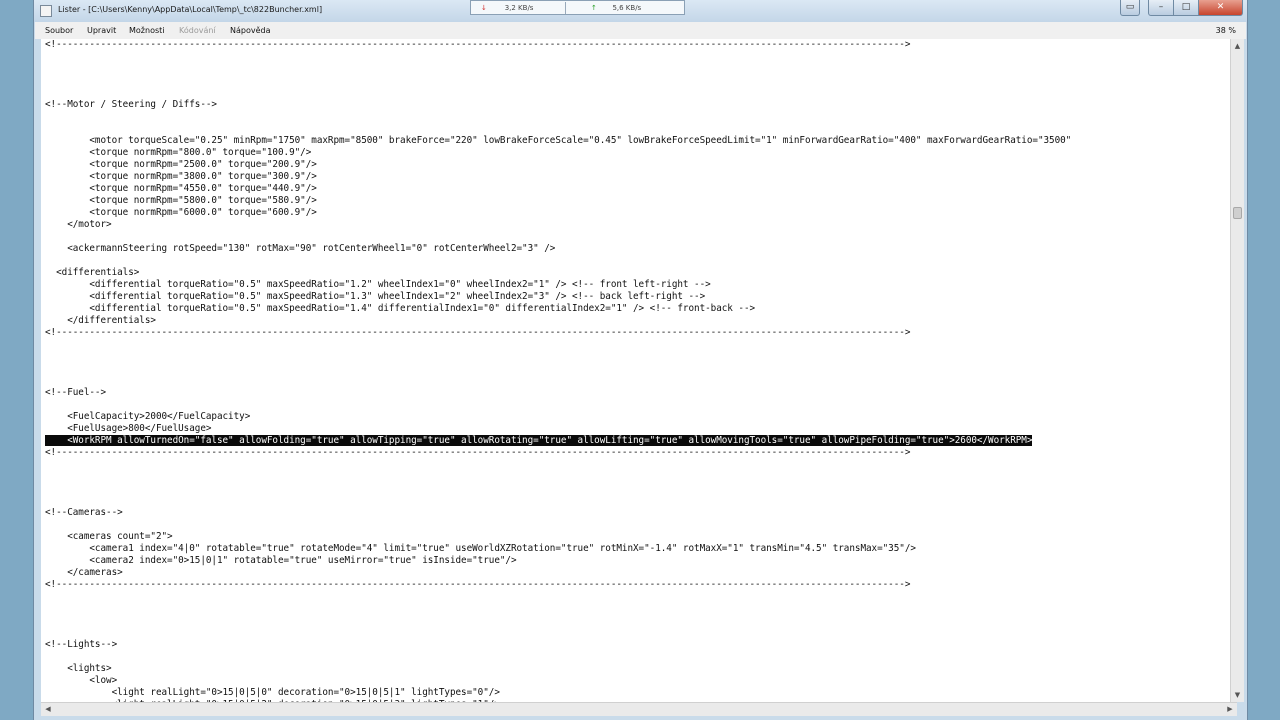 This screenshot has width=1280, height=720. What do you see at coordinates (558, 273) in the screenshot?
I see `code-line: <differentials>` at bounding box center [558, 273].